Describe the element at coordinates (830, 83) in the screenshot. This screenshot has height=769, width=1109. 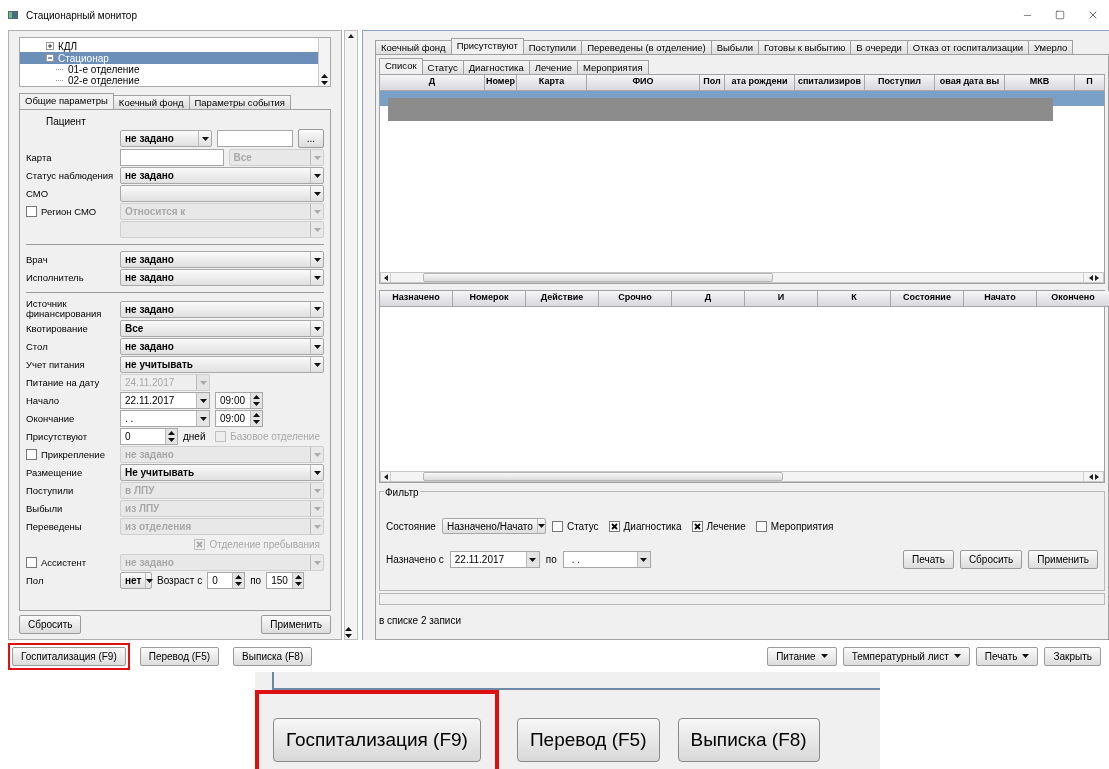
I see `column-header: спитализиров` at that location.